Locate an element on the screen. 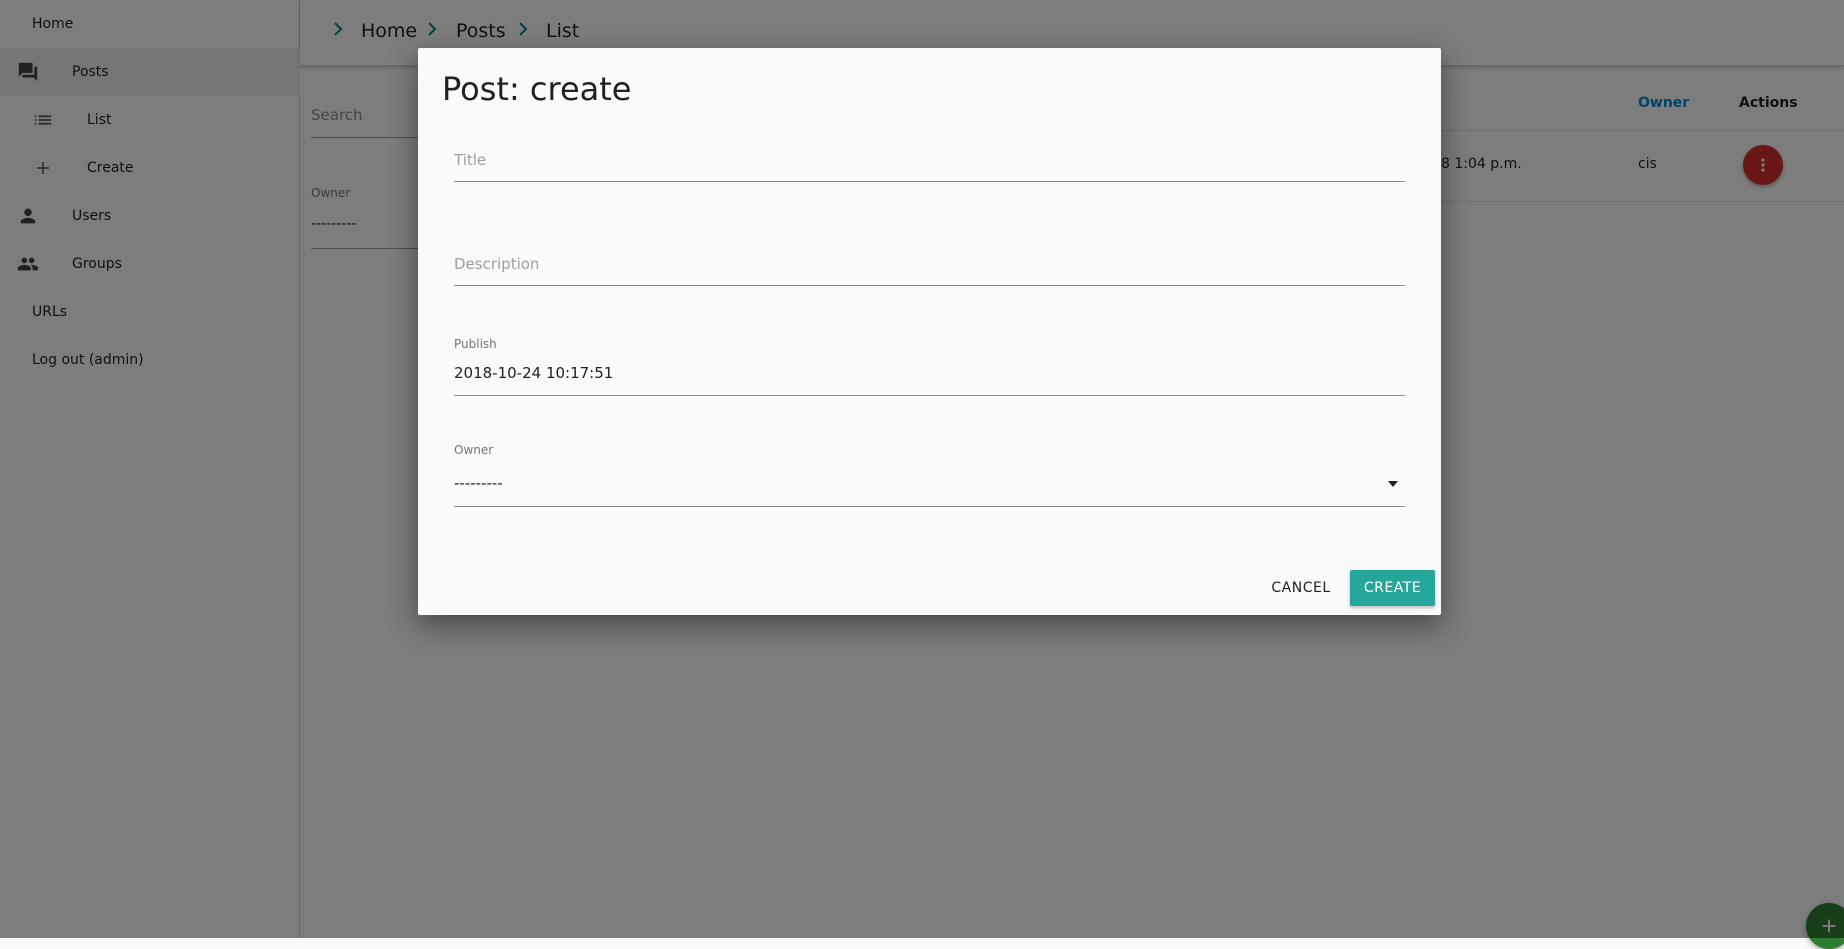 Image resolution: width=1844 pixels, height=949 pixels. publish-underline is located at coordinates (929, 395).